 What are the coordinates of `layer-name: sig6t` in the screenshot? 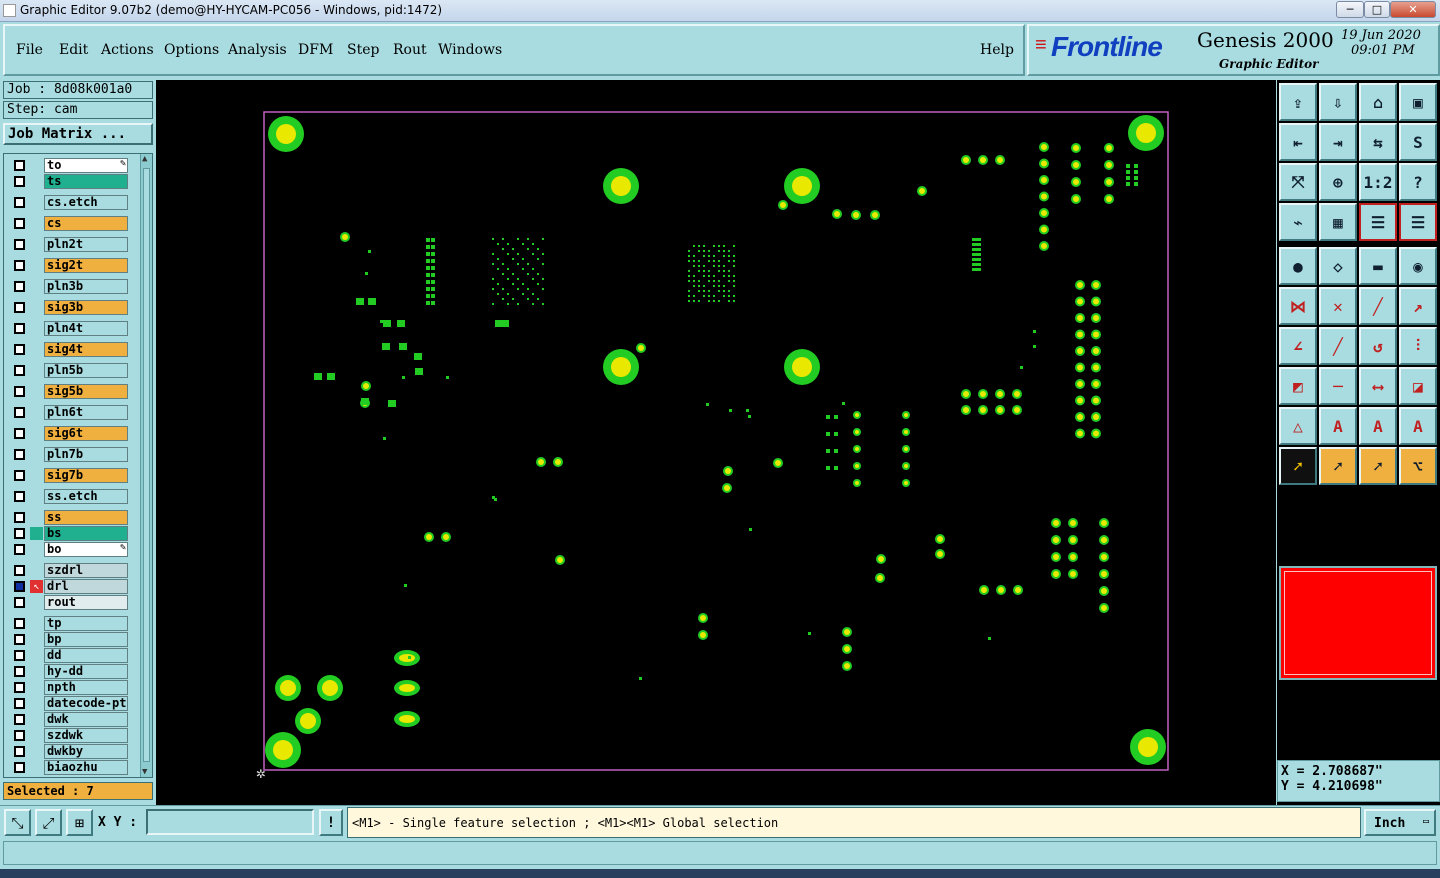 It's located at (86, 433).